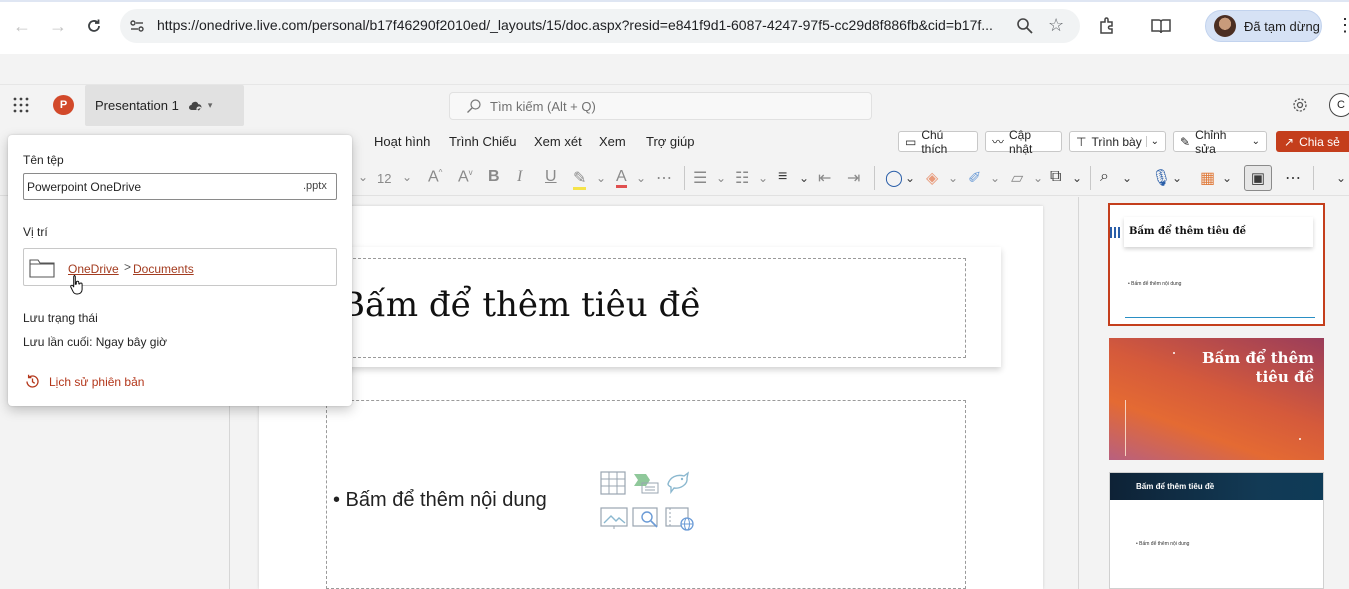 The width and height of the screenshot is (1349, 589). I want to click on dictate-microphone-icon: 🎙, so click(1161, 178).